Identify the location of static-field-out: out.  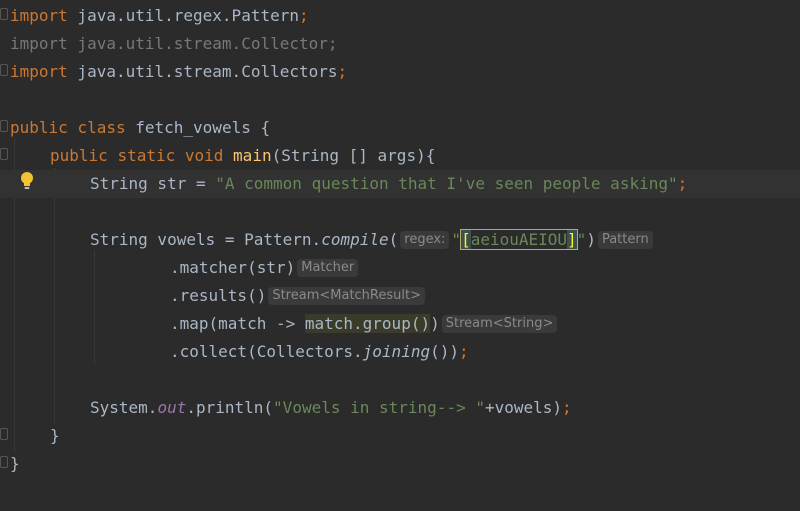
(172, 407).